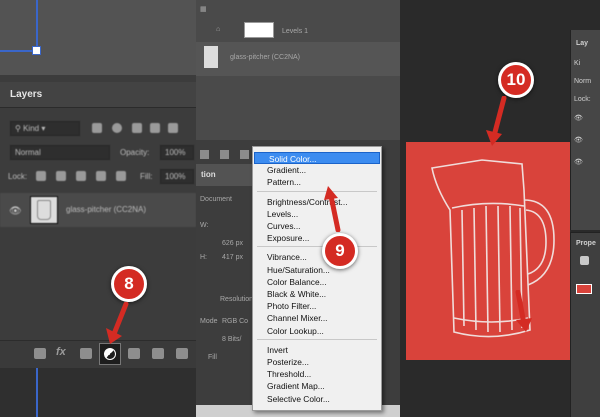  Describe the element at coordinates (232, 339) in the screenshot. I see `bits-value: 8 Bits/` at that location.